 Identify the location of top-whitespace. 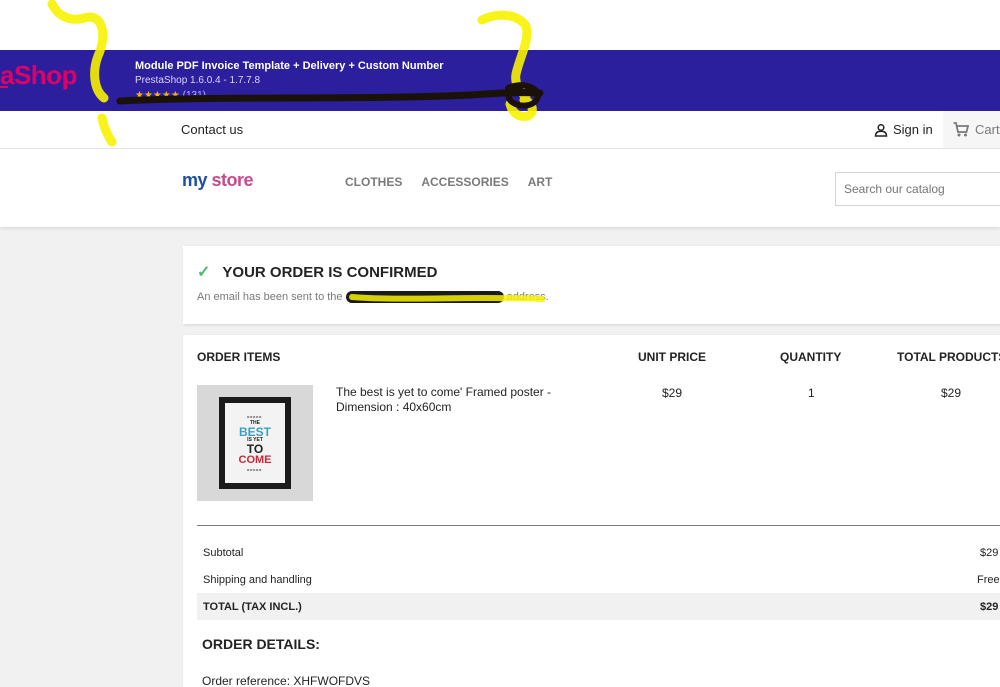
(500, 25).